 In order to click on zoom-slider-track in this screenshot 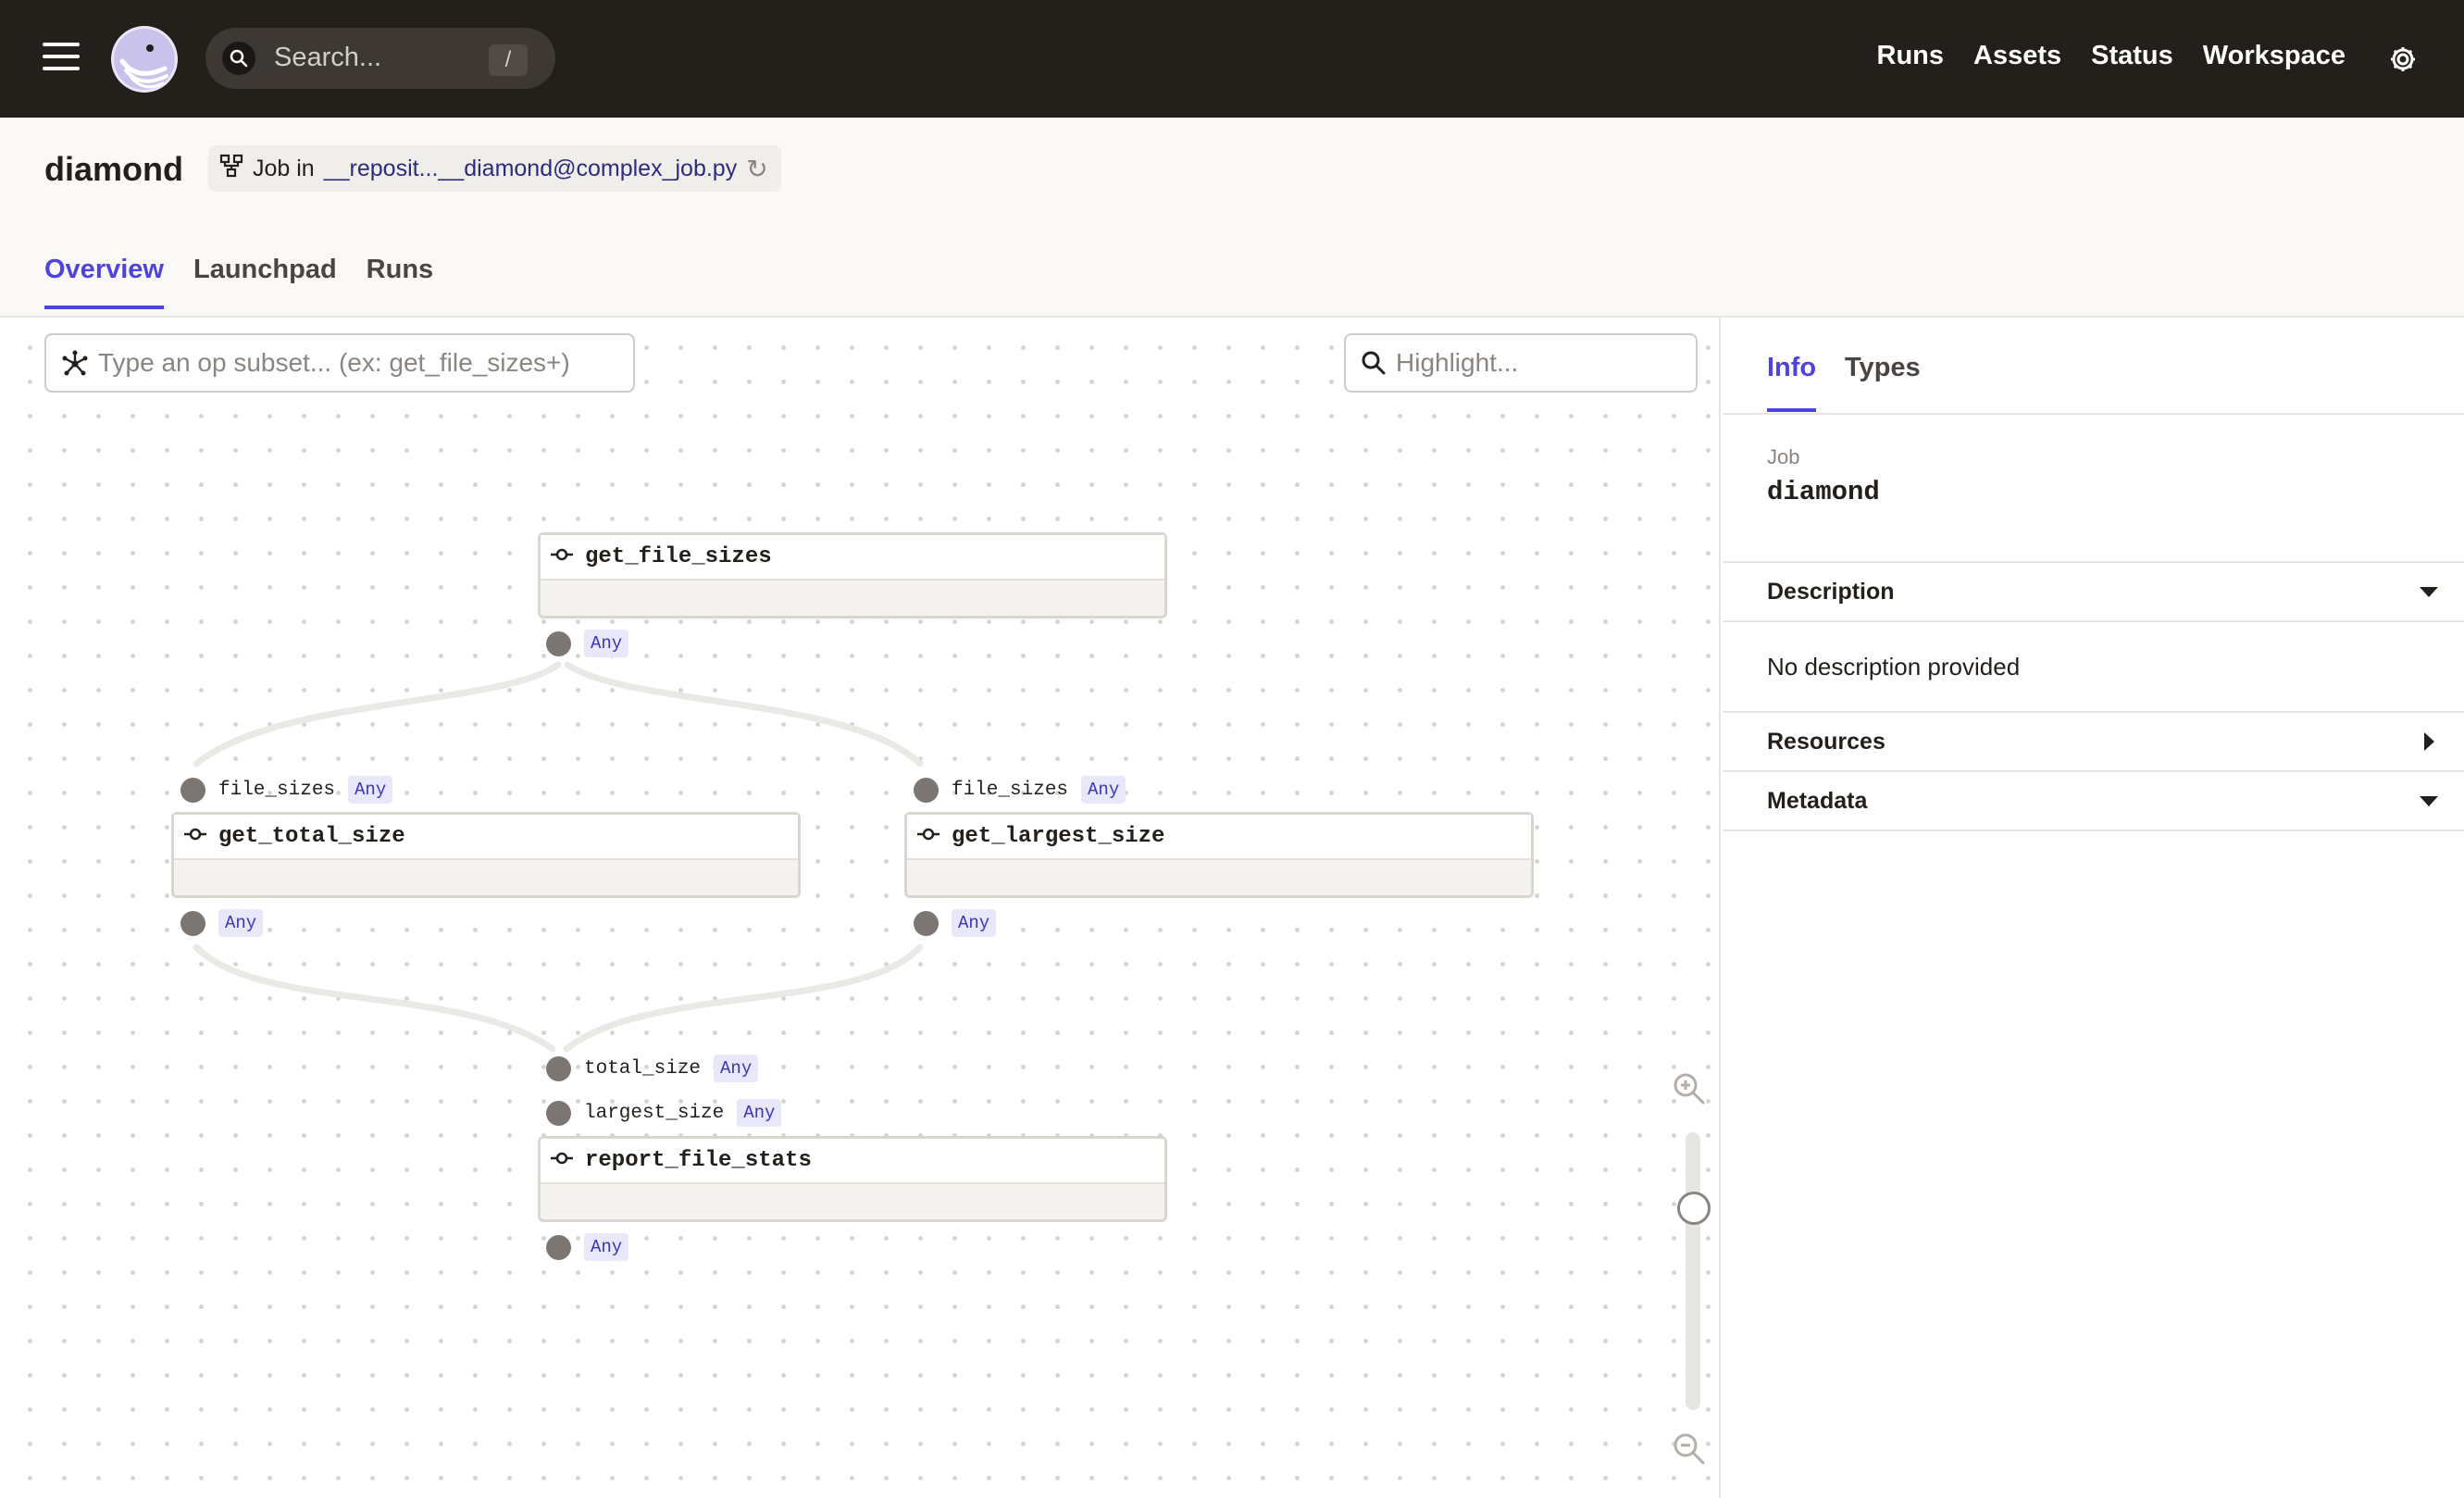, I will do `click(1693, 1271)`.